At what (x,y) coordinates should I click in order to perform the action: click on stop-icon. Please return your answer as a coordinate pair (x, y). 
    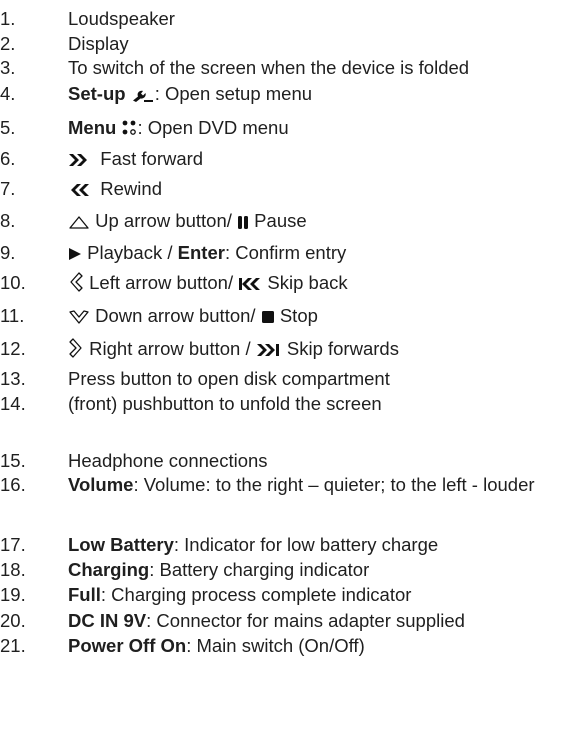
    Looking at the image, I should click on (268, 317).